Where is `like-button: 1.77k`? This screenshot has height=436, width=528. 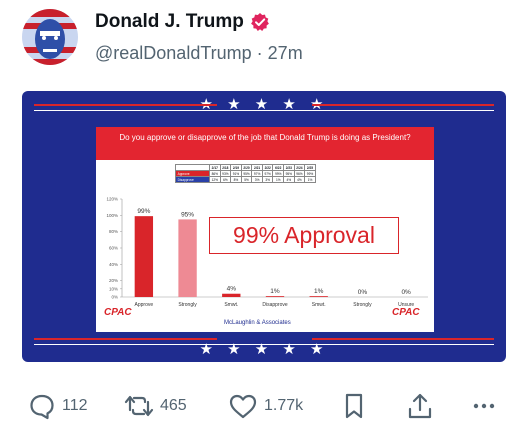
like-button: 1.77k is located at coordinates (265, 406).